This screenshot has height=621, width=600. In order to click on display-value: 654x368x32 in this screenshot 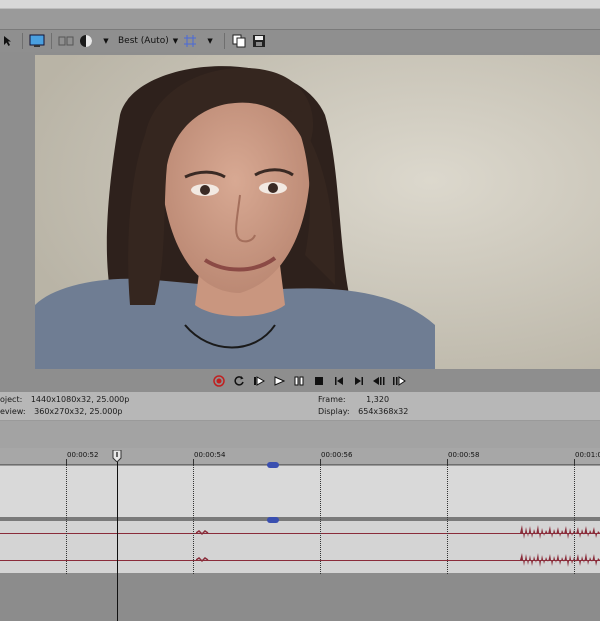, I will do `click(383, 411)`.